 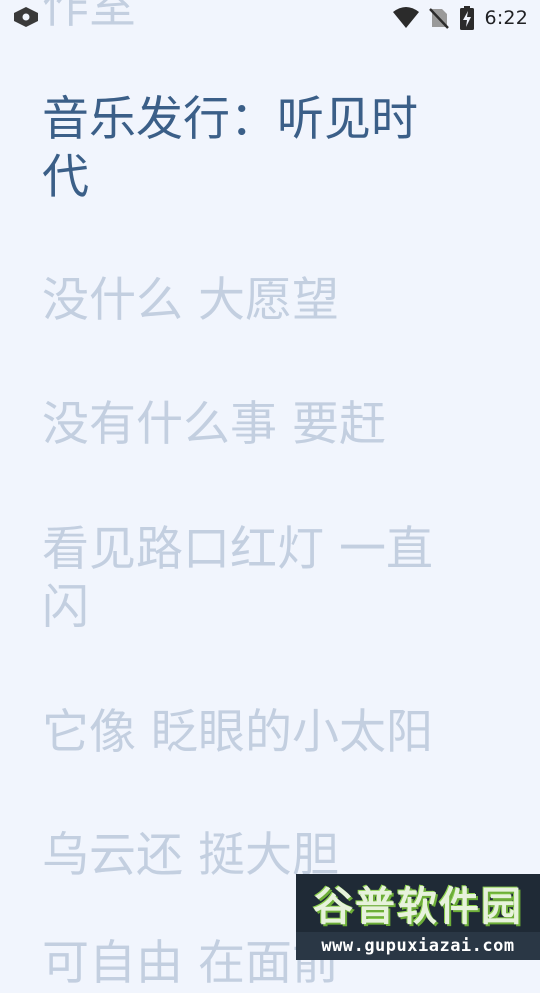 What do you see at coordinates (270, 18) in the screenshot?
I see `status-bar: 6:22` at bounding box center [270, 18].